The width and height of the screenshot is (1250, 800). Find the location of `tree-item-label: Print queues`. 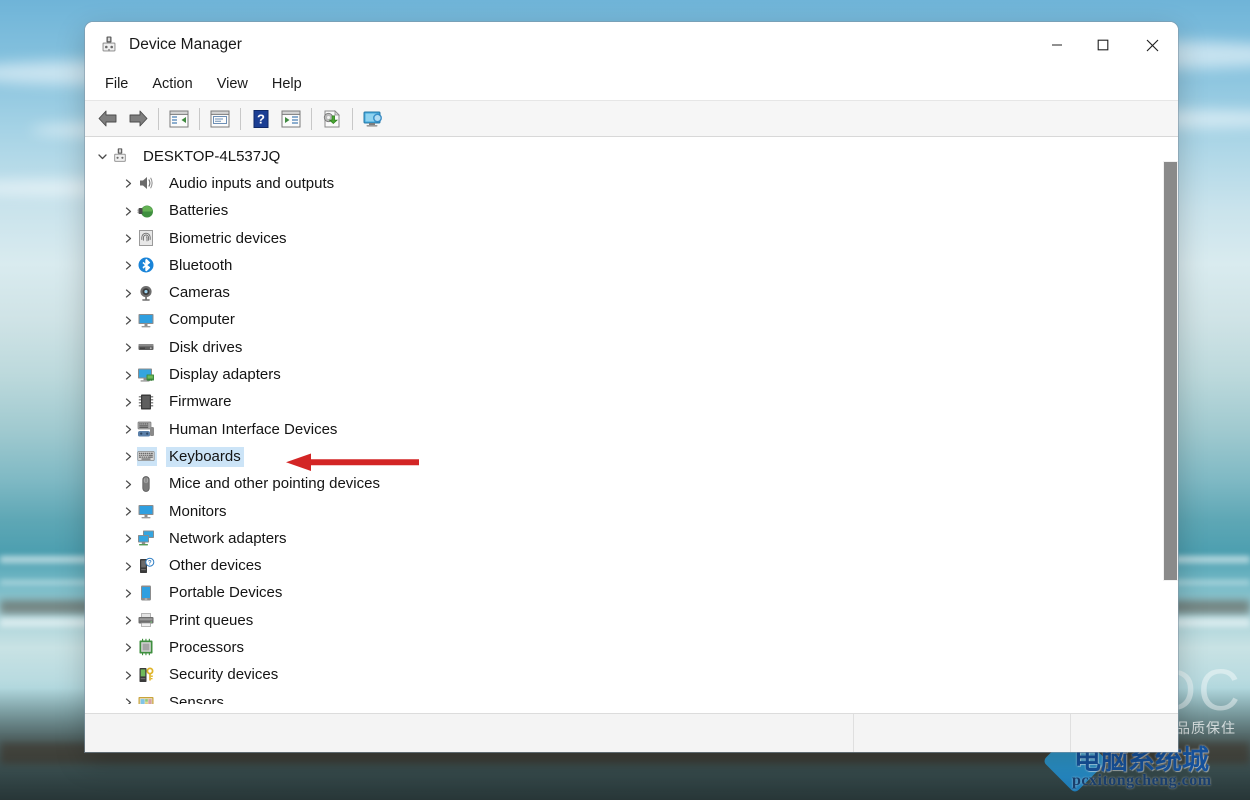

tree-item-label: Print queues is located at coordinates (211, 620).